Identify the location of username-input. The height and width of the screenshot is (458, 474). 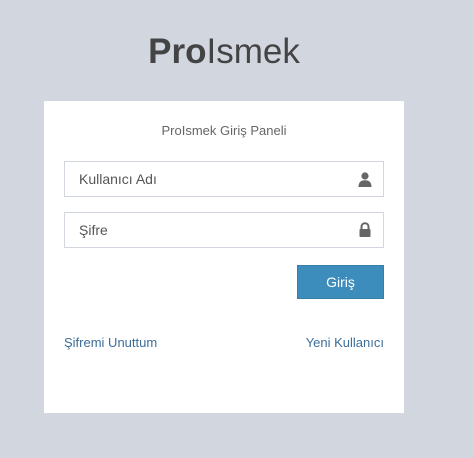
(207, 179).